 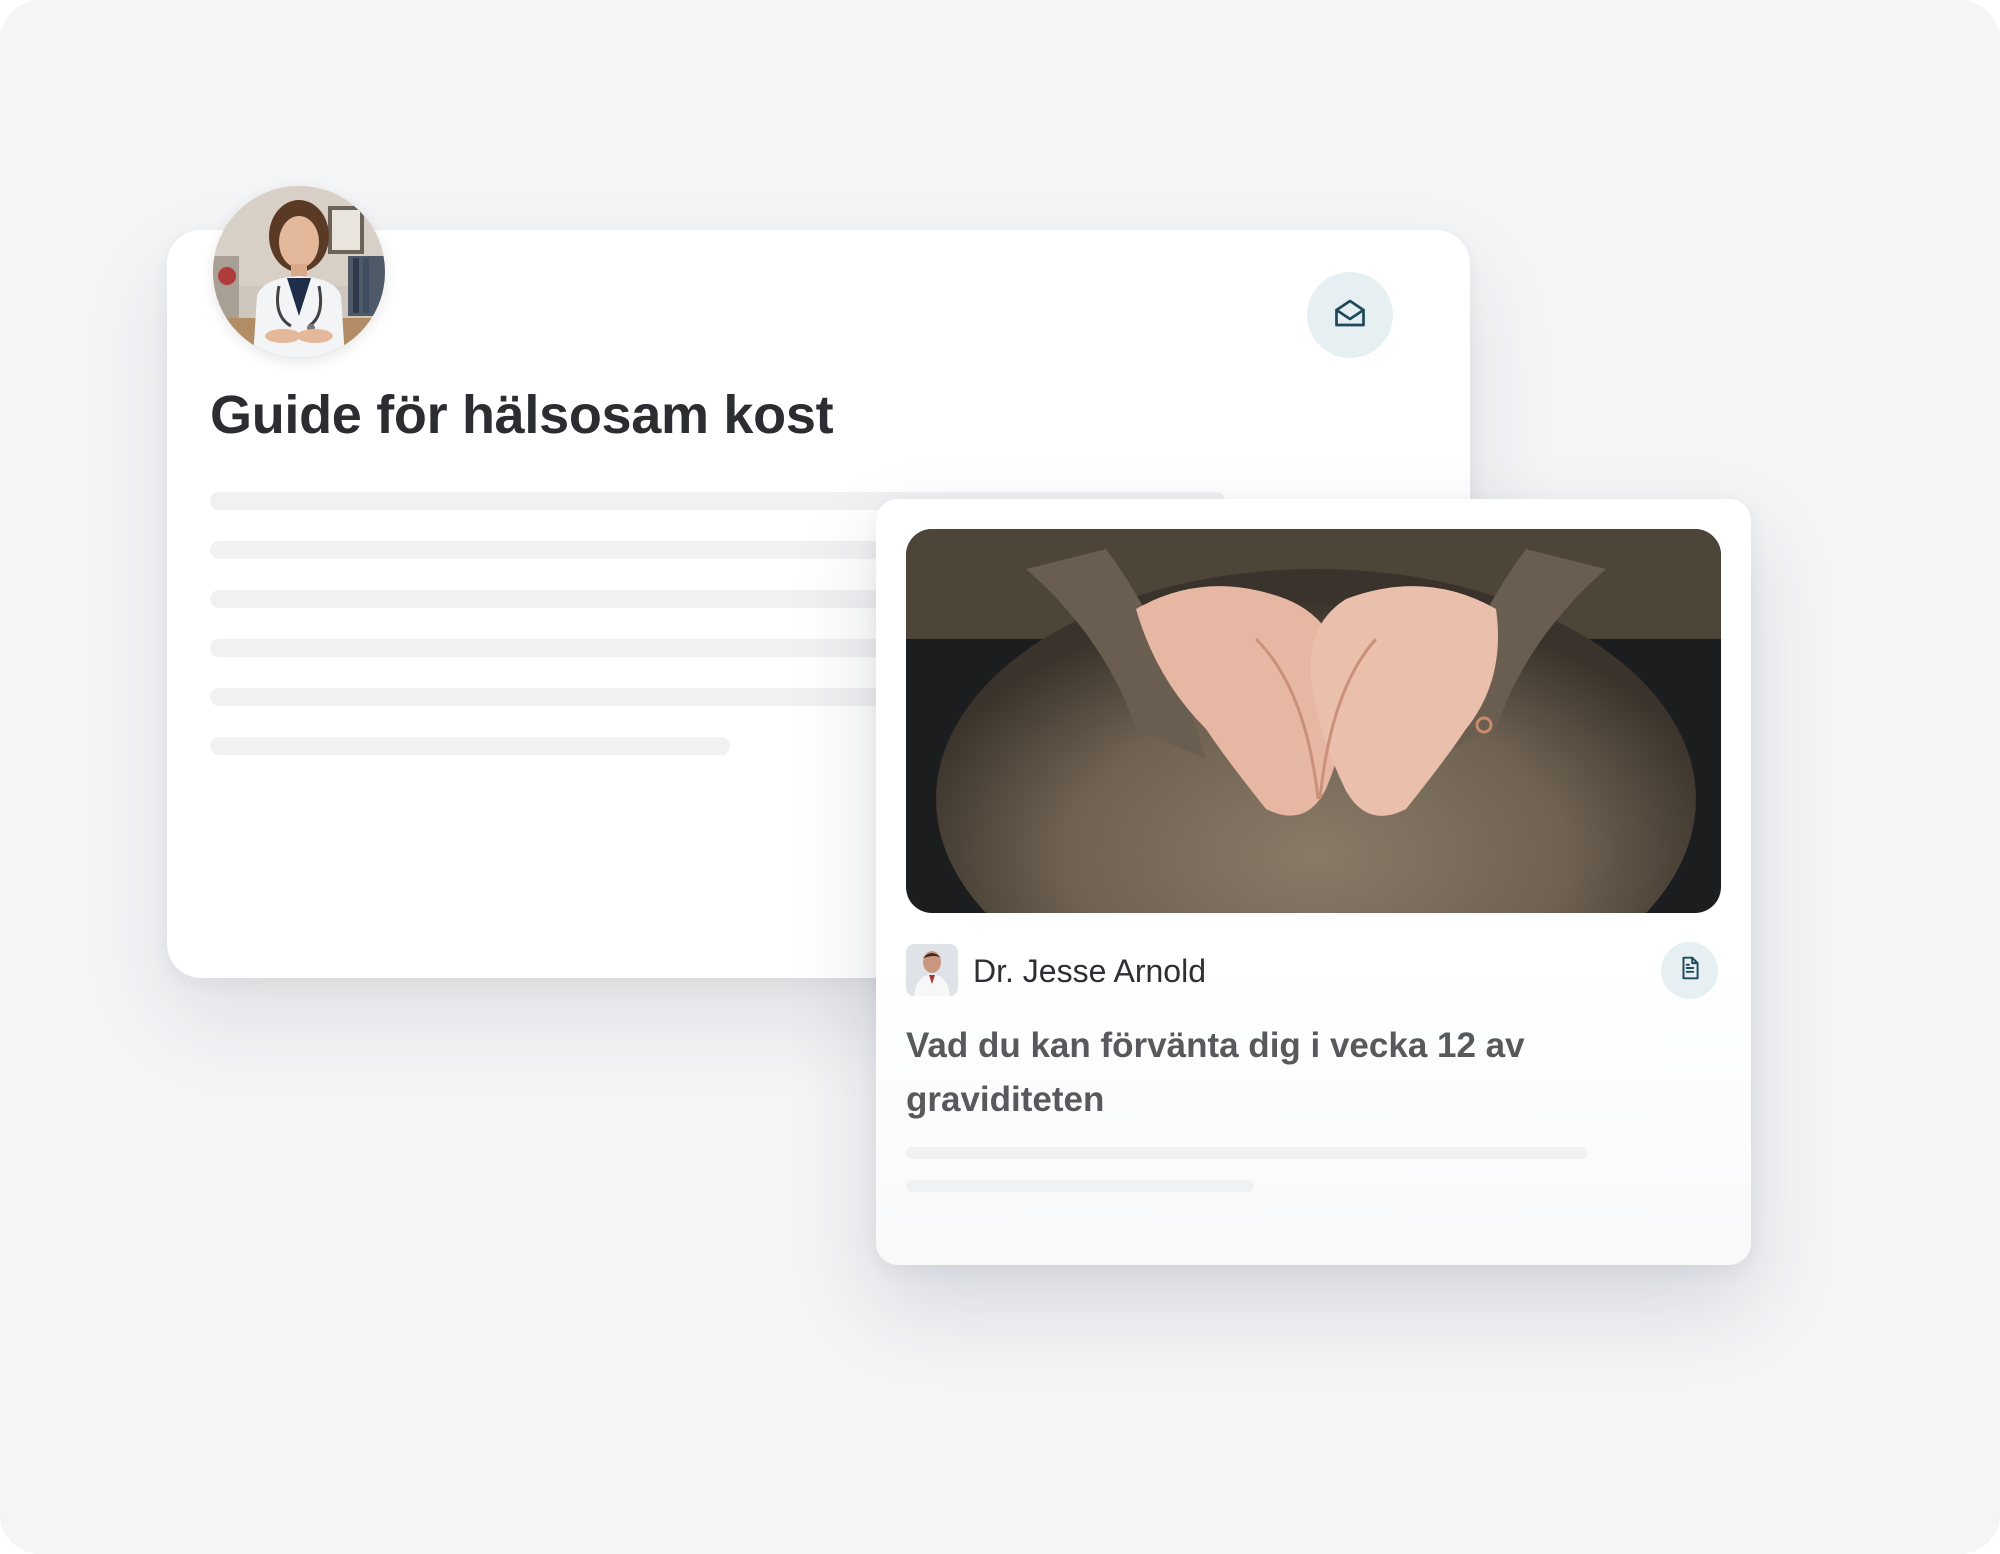 I want to click on document-icon, so click(x=1690, y=970).